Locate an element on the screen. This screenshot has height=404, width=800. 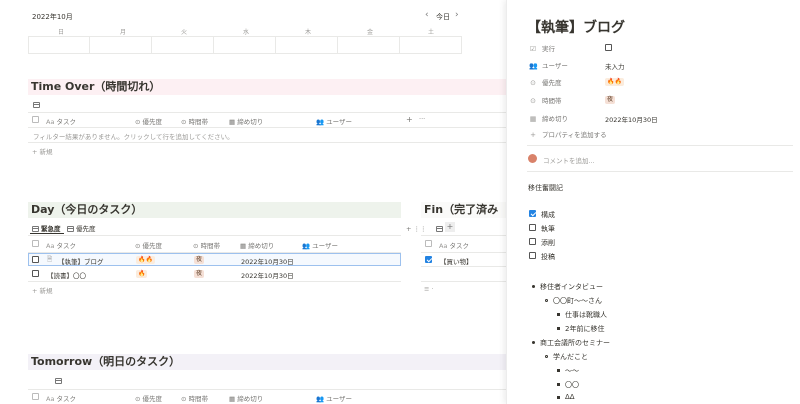
bullet-item: 移住者インタビュー is located at coordinates (571, 287).